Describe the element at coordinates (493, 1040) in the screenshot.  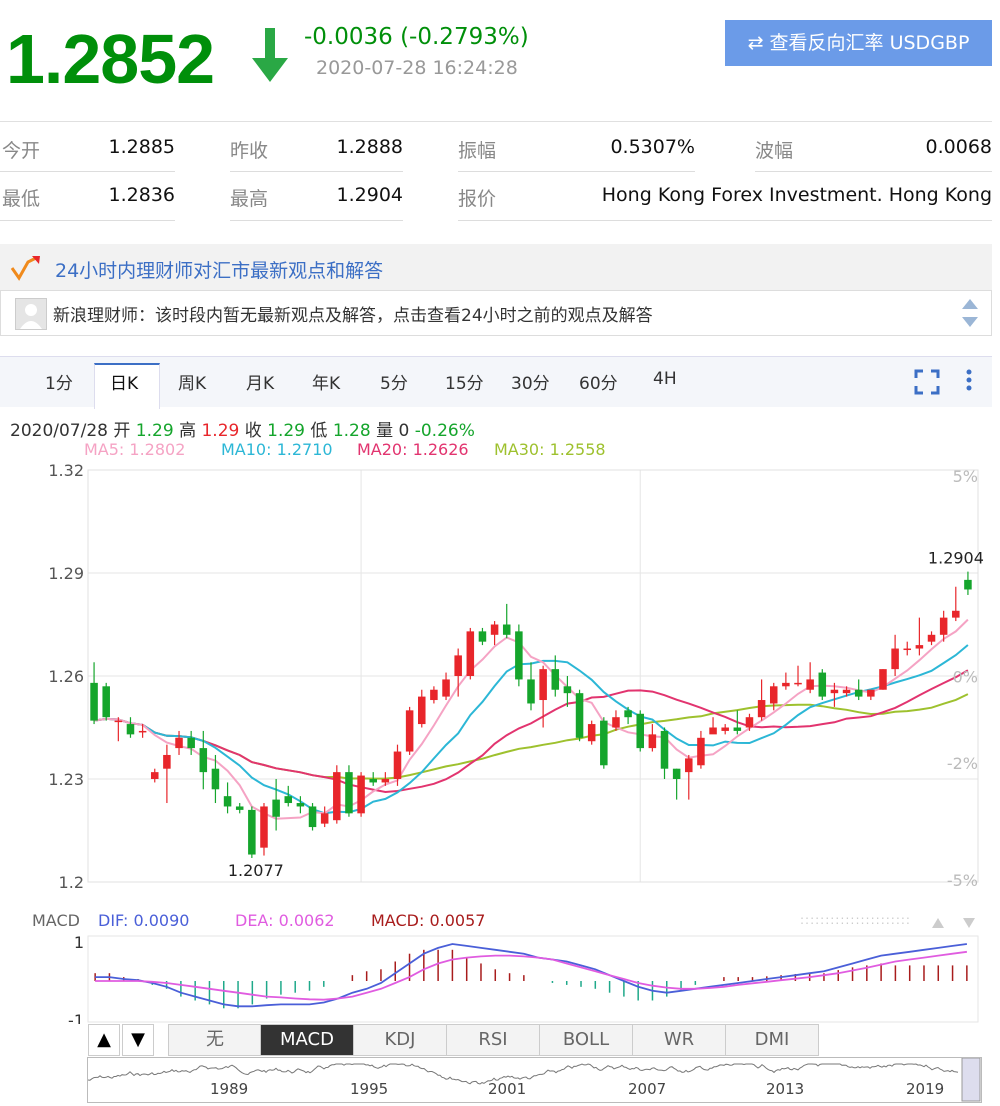
I see `indicator-rsi: RSI` at that location.